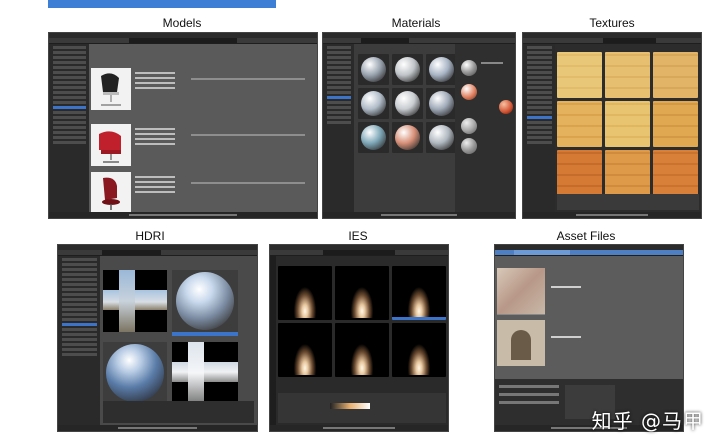 The width and height of the screenshot is (720, 448). What do you see at coordinates (612, 23) in the screenshot?
I see `caption-textures: Textures` at bounding box center [612, 23].